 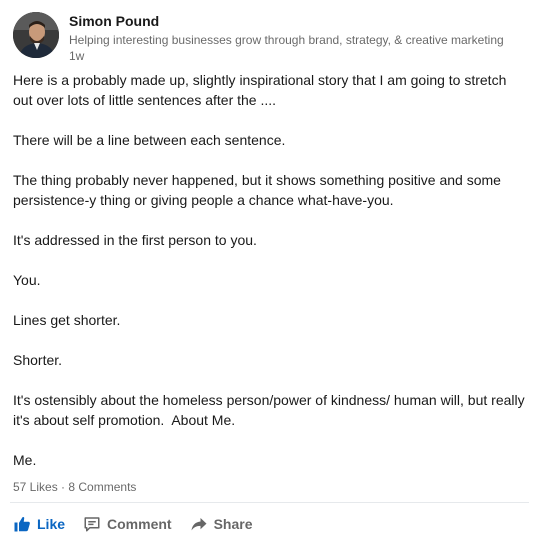 I want to click on share-button: Share, so click(x=221, y=524).